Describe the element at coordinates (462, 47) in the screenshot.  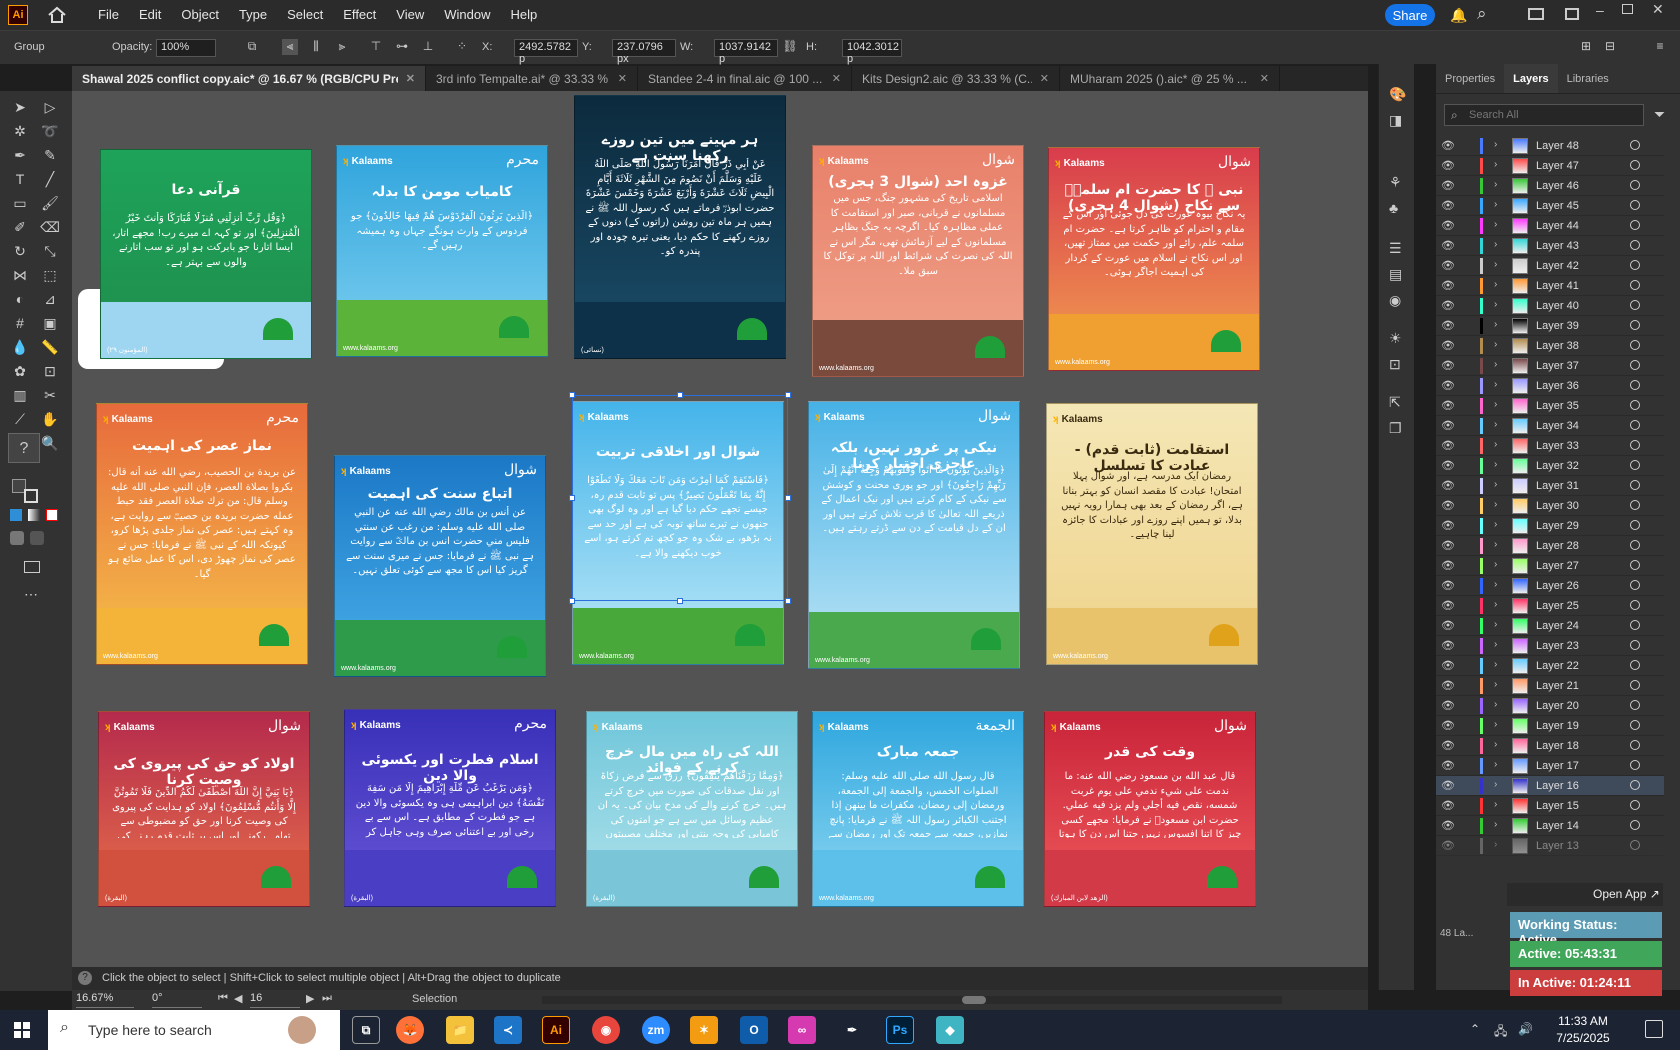
I see `reference-point-icon: ⁘` at that location.